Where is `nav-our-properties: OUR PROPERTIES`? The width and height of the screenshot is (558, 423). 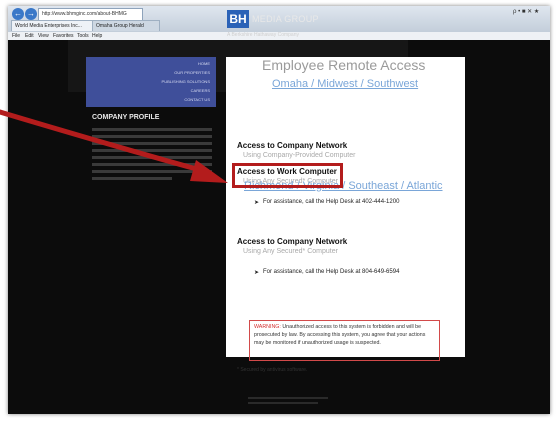 nav-our-properties: OUR PROPERTIES is located at coordinates (192, 72).